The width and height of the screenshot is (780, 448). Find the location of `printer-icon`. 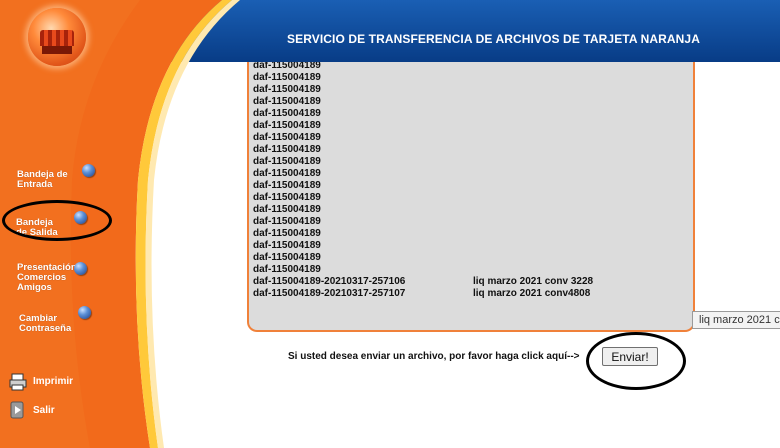

printer-icon is located at coordinates (18, 382).